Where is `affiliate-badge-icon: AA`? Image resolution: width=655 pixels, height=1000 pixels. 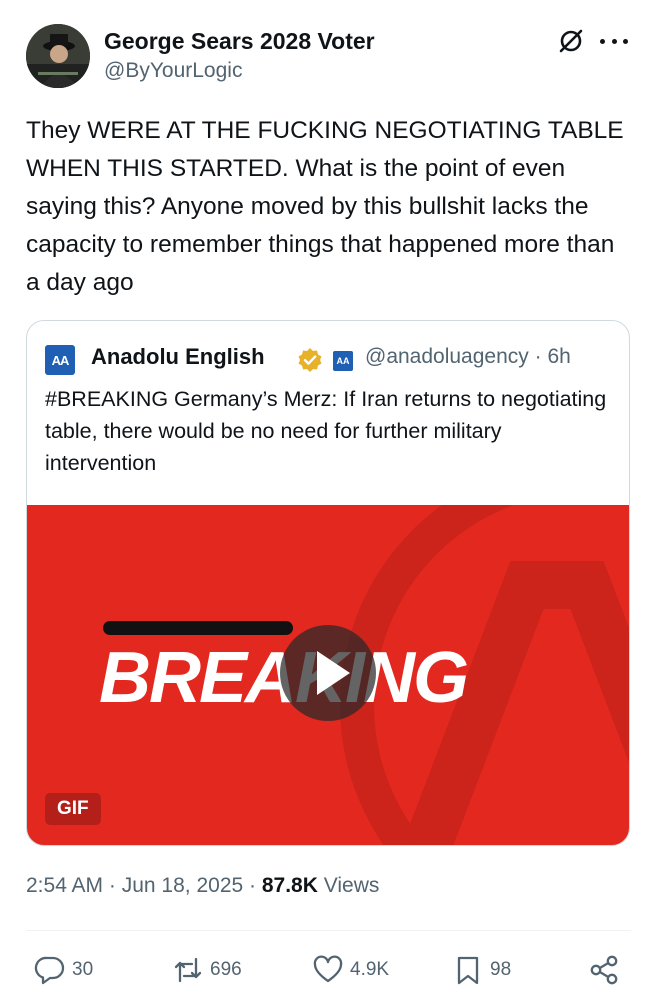 affiliate-badge-icon: AA is located at coordinates (343, 361).